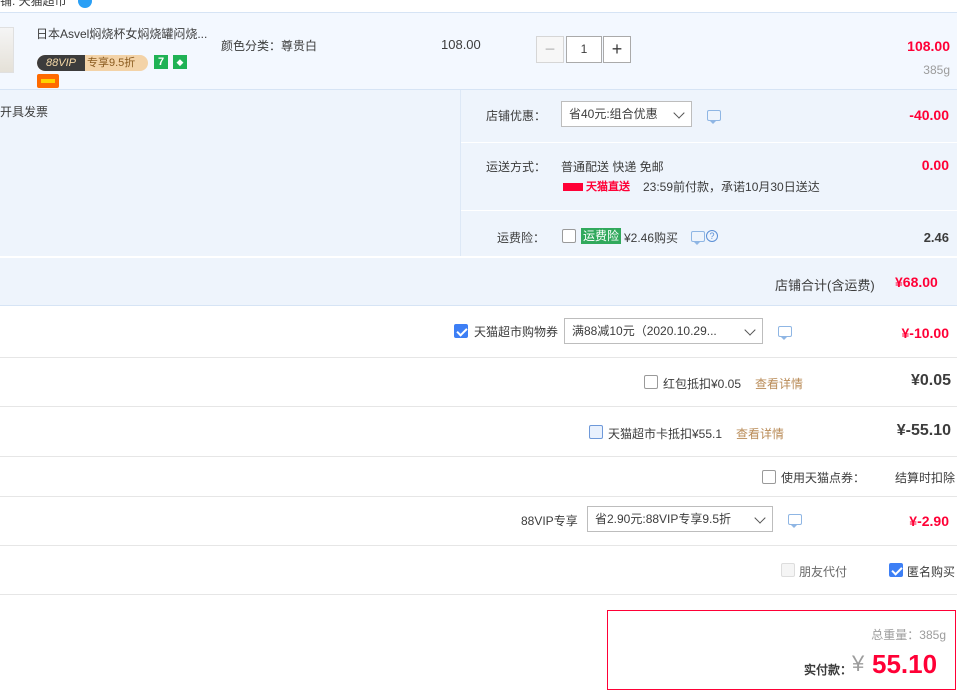 Image resolution: width=976 pixels, height=690 pixels. What do you see at coordinates (858, 663) in the screenshot?
I see `currency-symbol: ¥` at bounding box center [858, 663].